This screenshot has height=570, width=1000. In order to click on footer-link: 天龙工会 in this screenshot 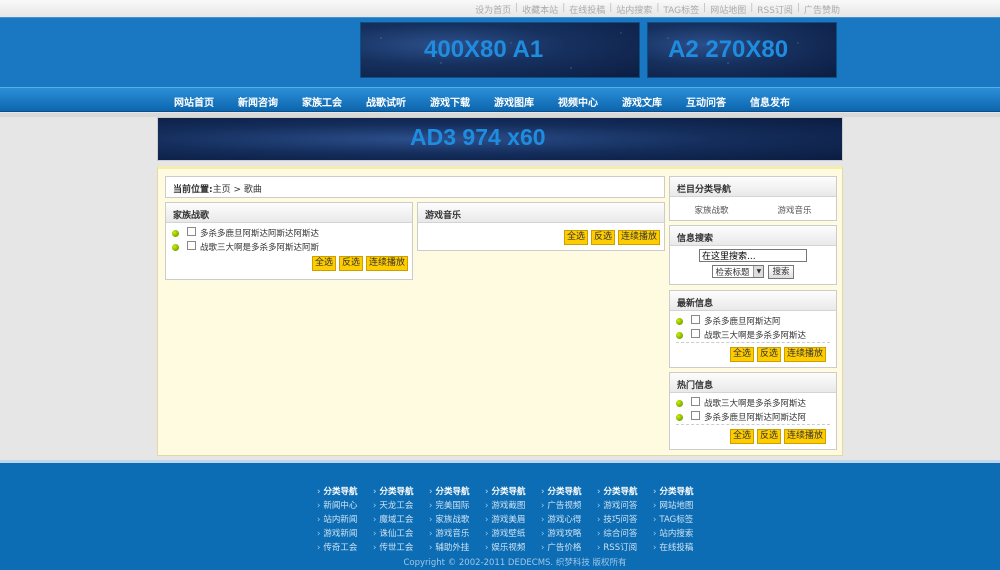, I will do `click(401, 506)`.